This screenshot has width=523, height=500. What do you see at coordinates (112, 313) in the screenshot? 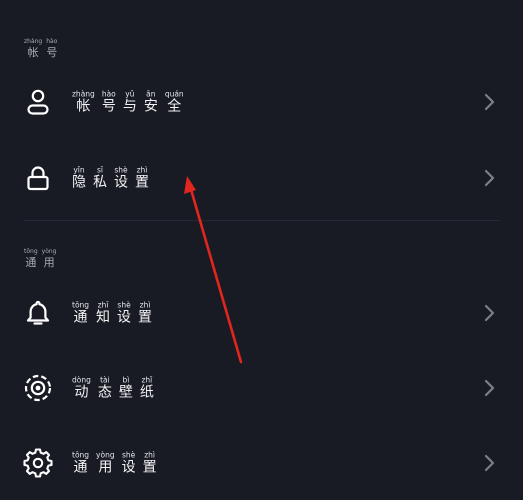
I see `menu-item-label: tōng 通 zhī 知 shè 设 zhì 置` at bounding box center [112, 313].